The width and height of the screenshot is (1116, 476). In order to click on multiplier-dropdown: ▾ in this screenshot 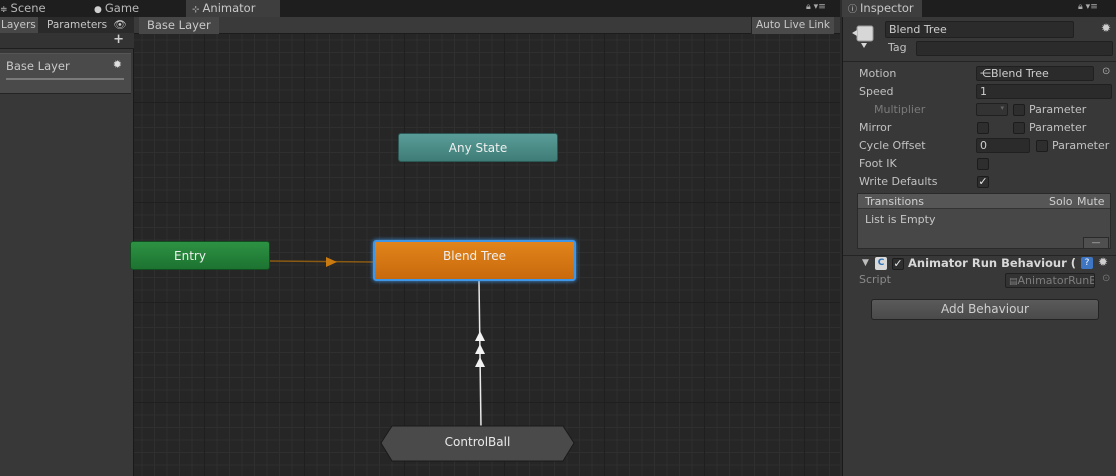, I will do `click(992, 109)`.